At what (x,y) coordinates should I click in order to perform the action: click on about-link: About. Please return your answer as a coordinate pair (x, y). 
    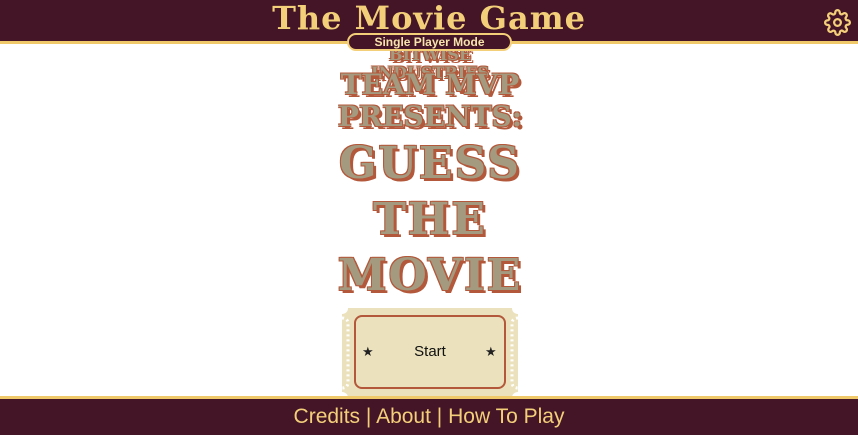
    Looking at the image, I should click on (403, 416).